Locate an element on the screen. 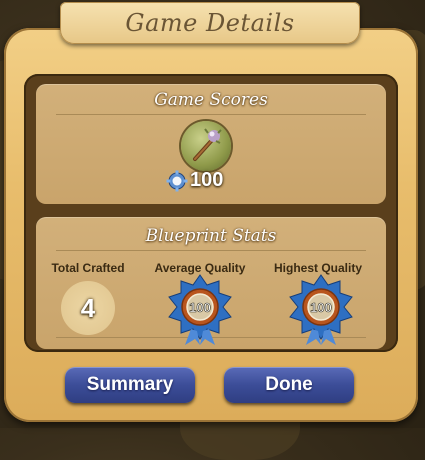  total-crafted-label: Total Crafted is located at coordinates (88, 268).